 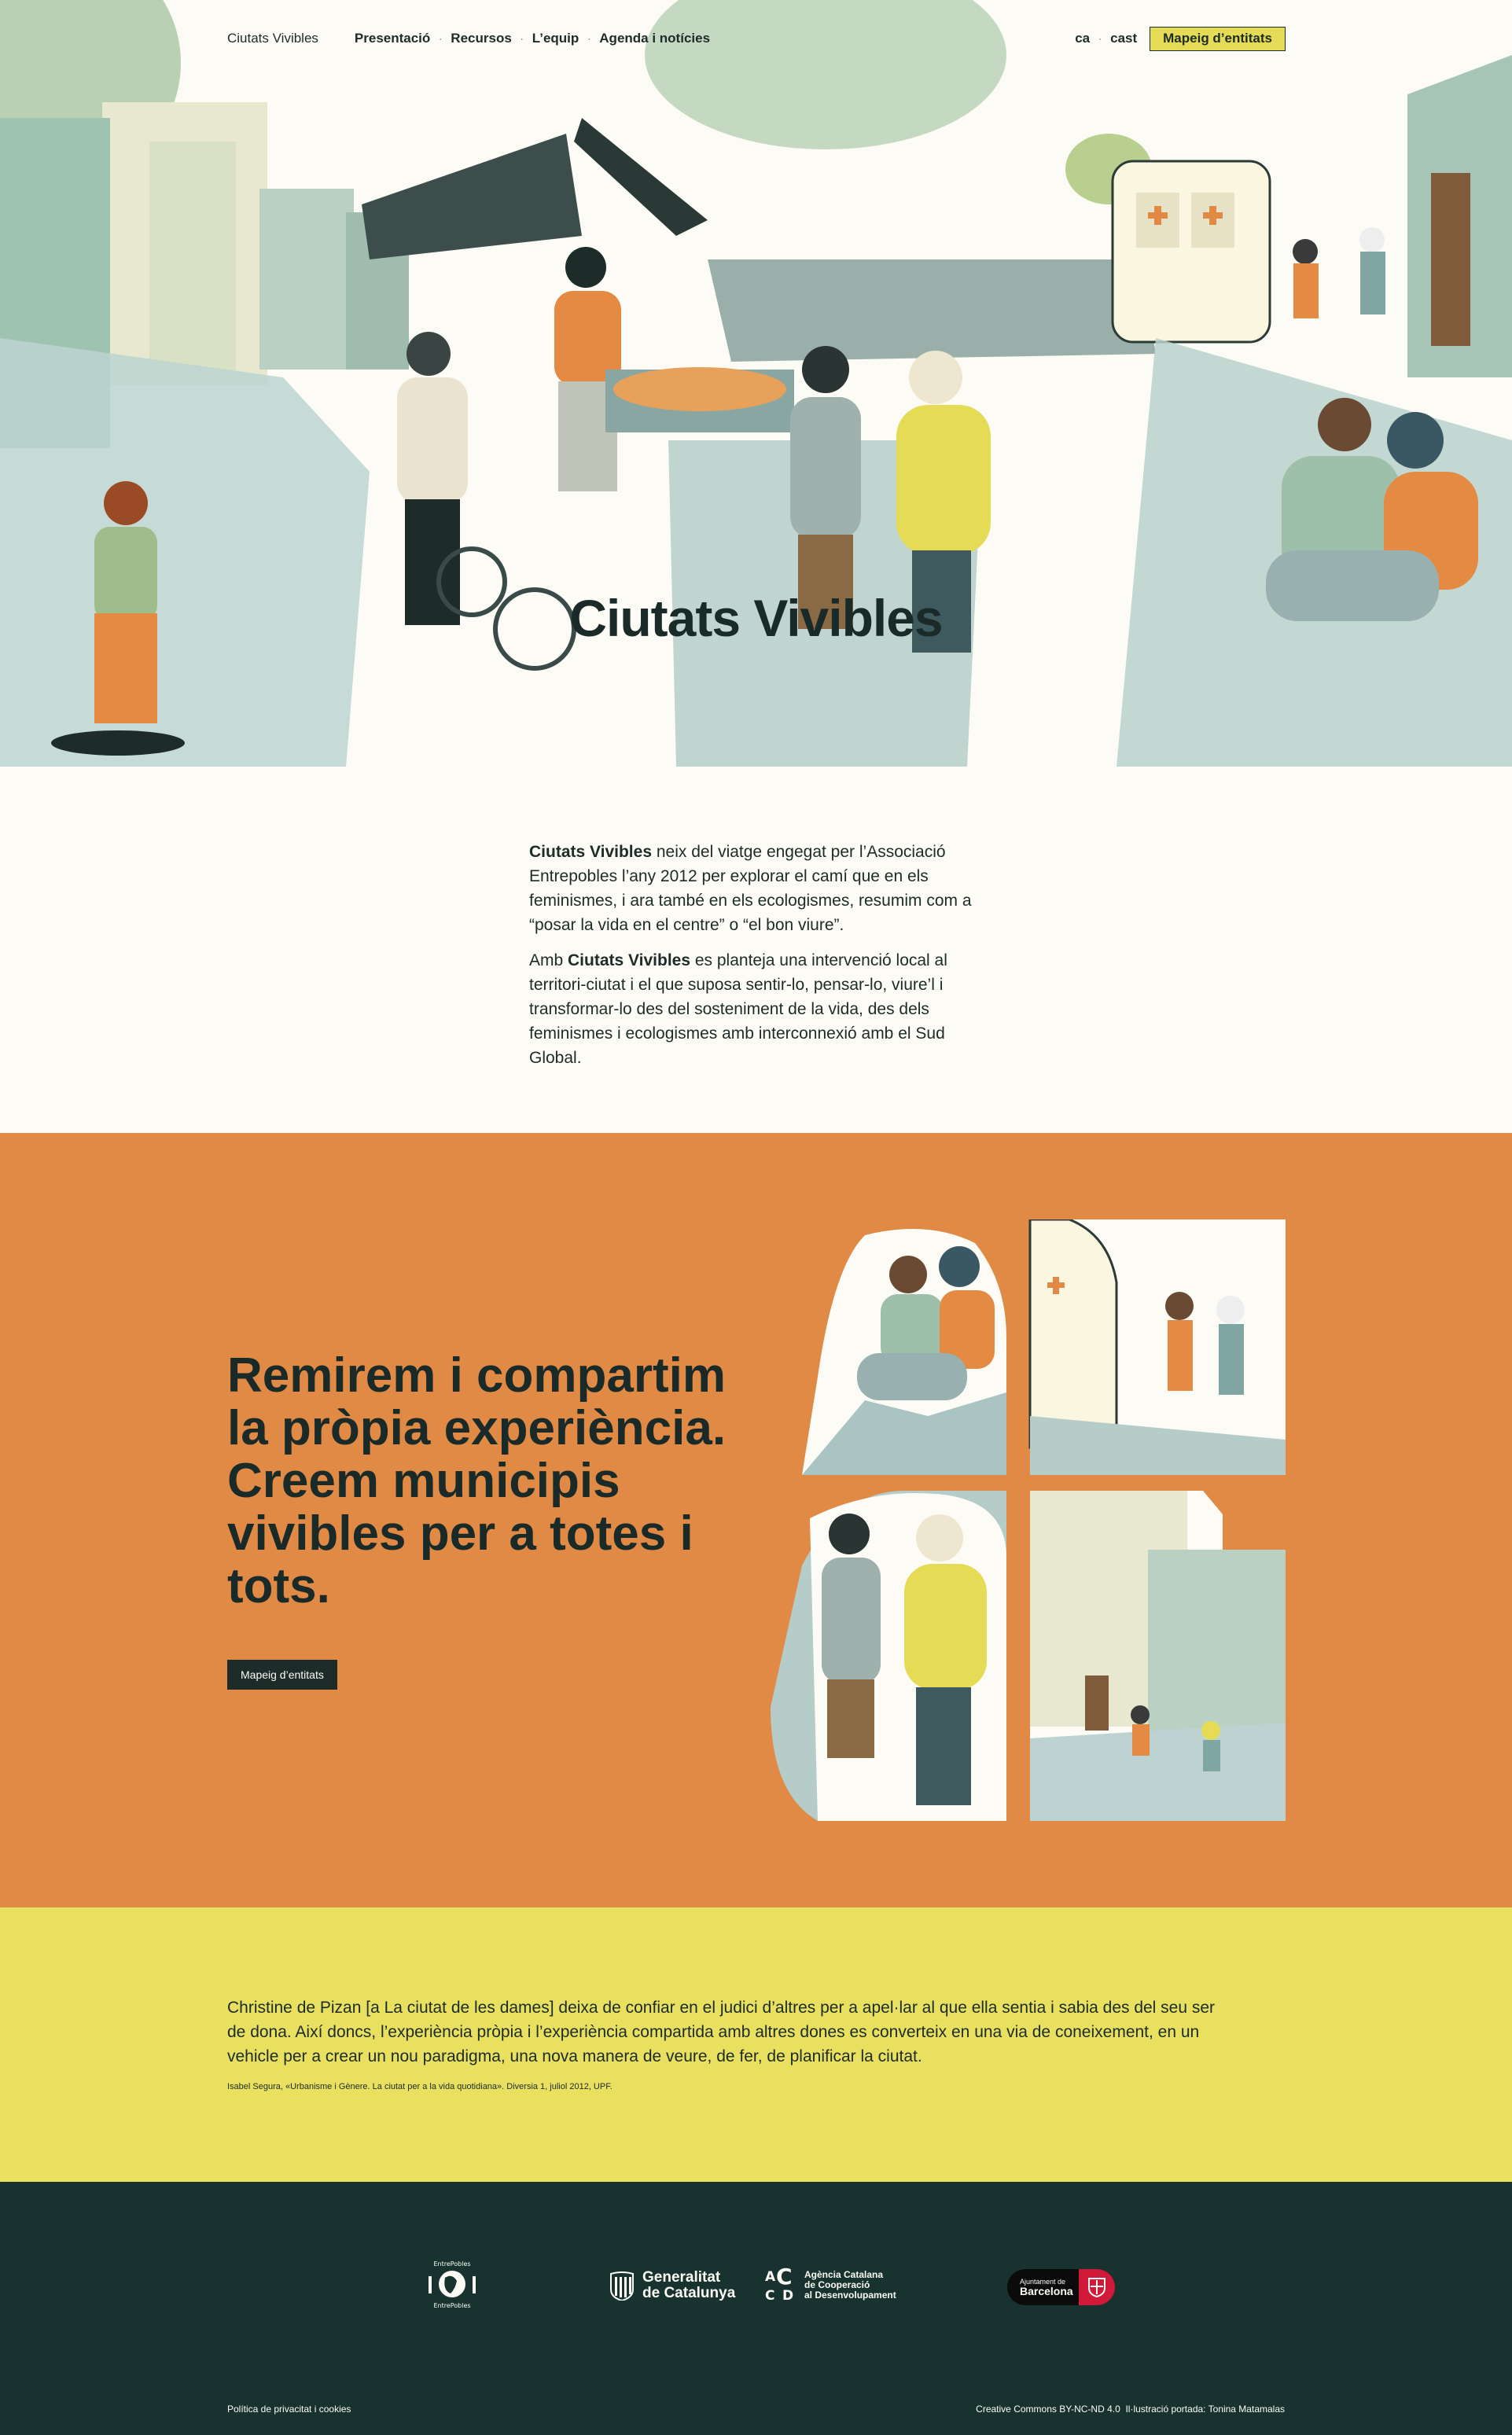 I want to click on barcelona-logo: Ajuntament de Barcelona, so click(x=1061, y=2287).